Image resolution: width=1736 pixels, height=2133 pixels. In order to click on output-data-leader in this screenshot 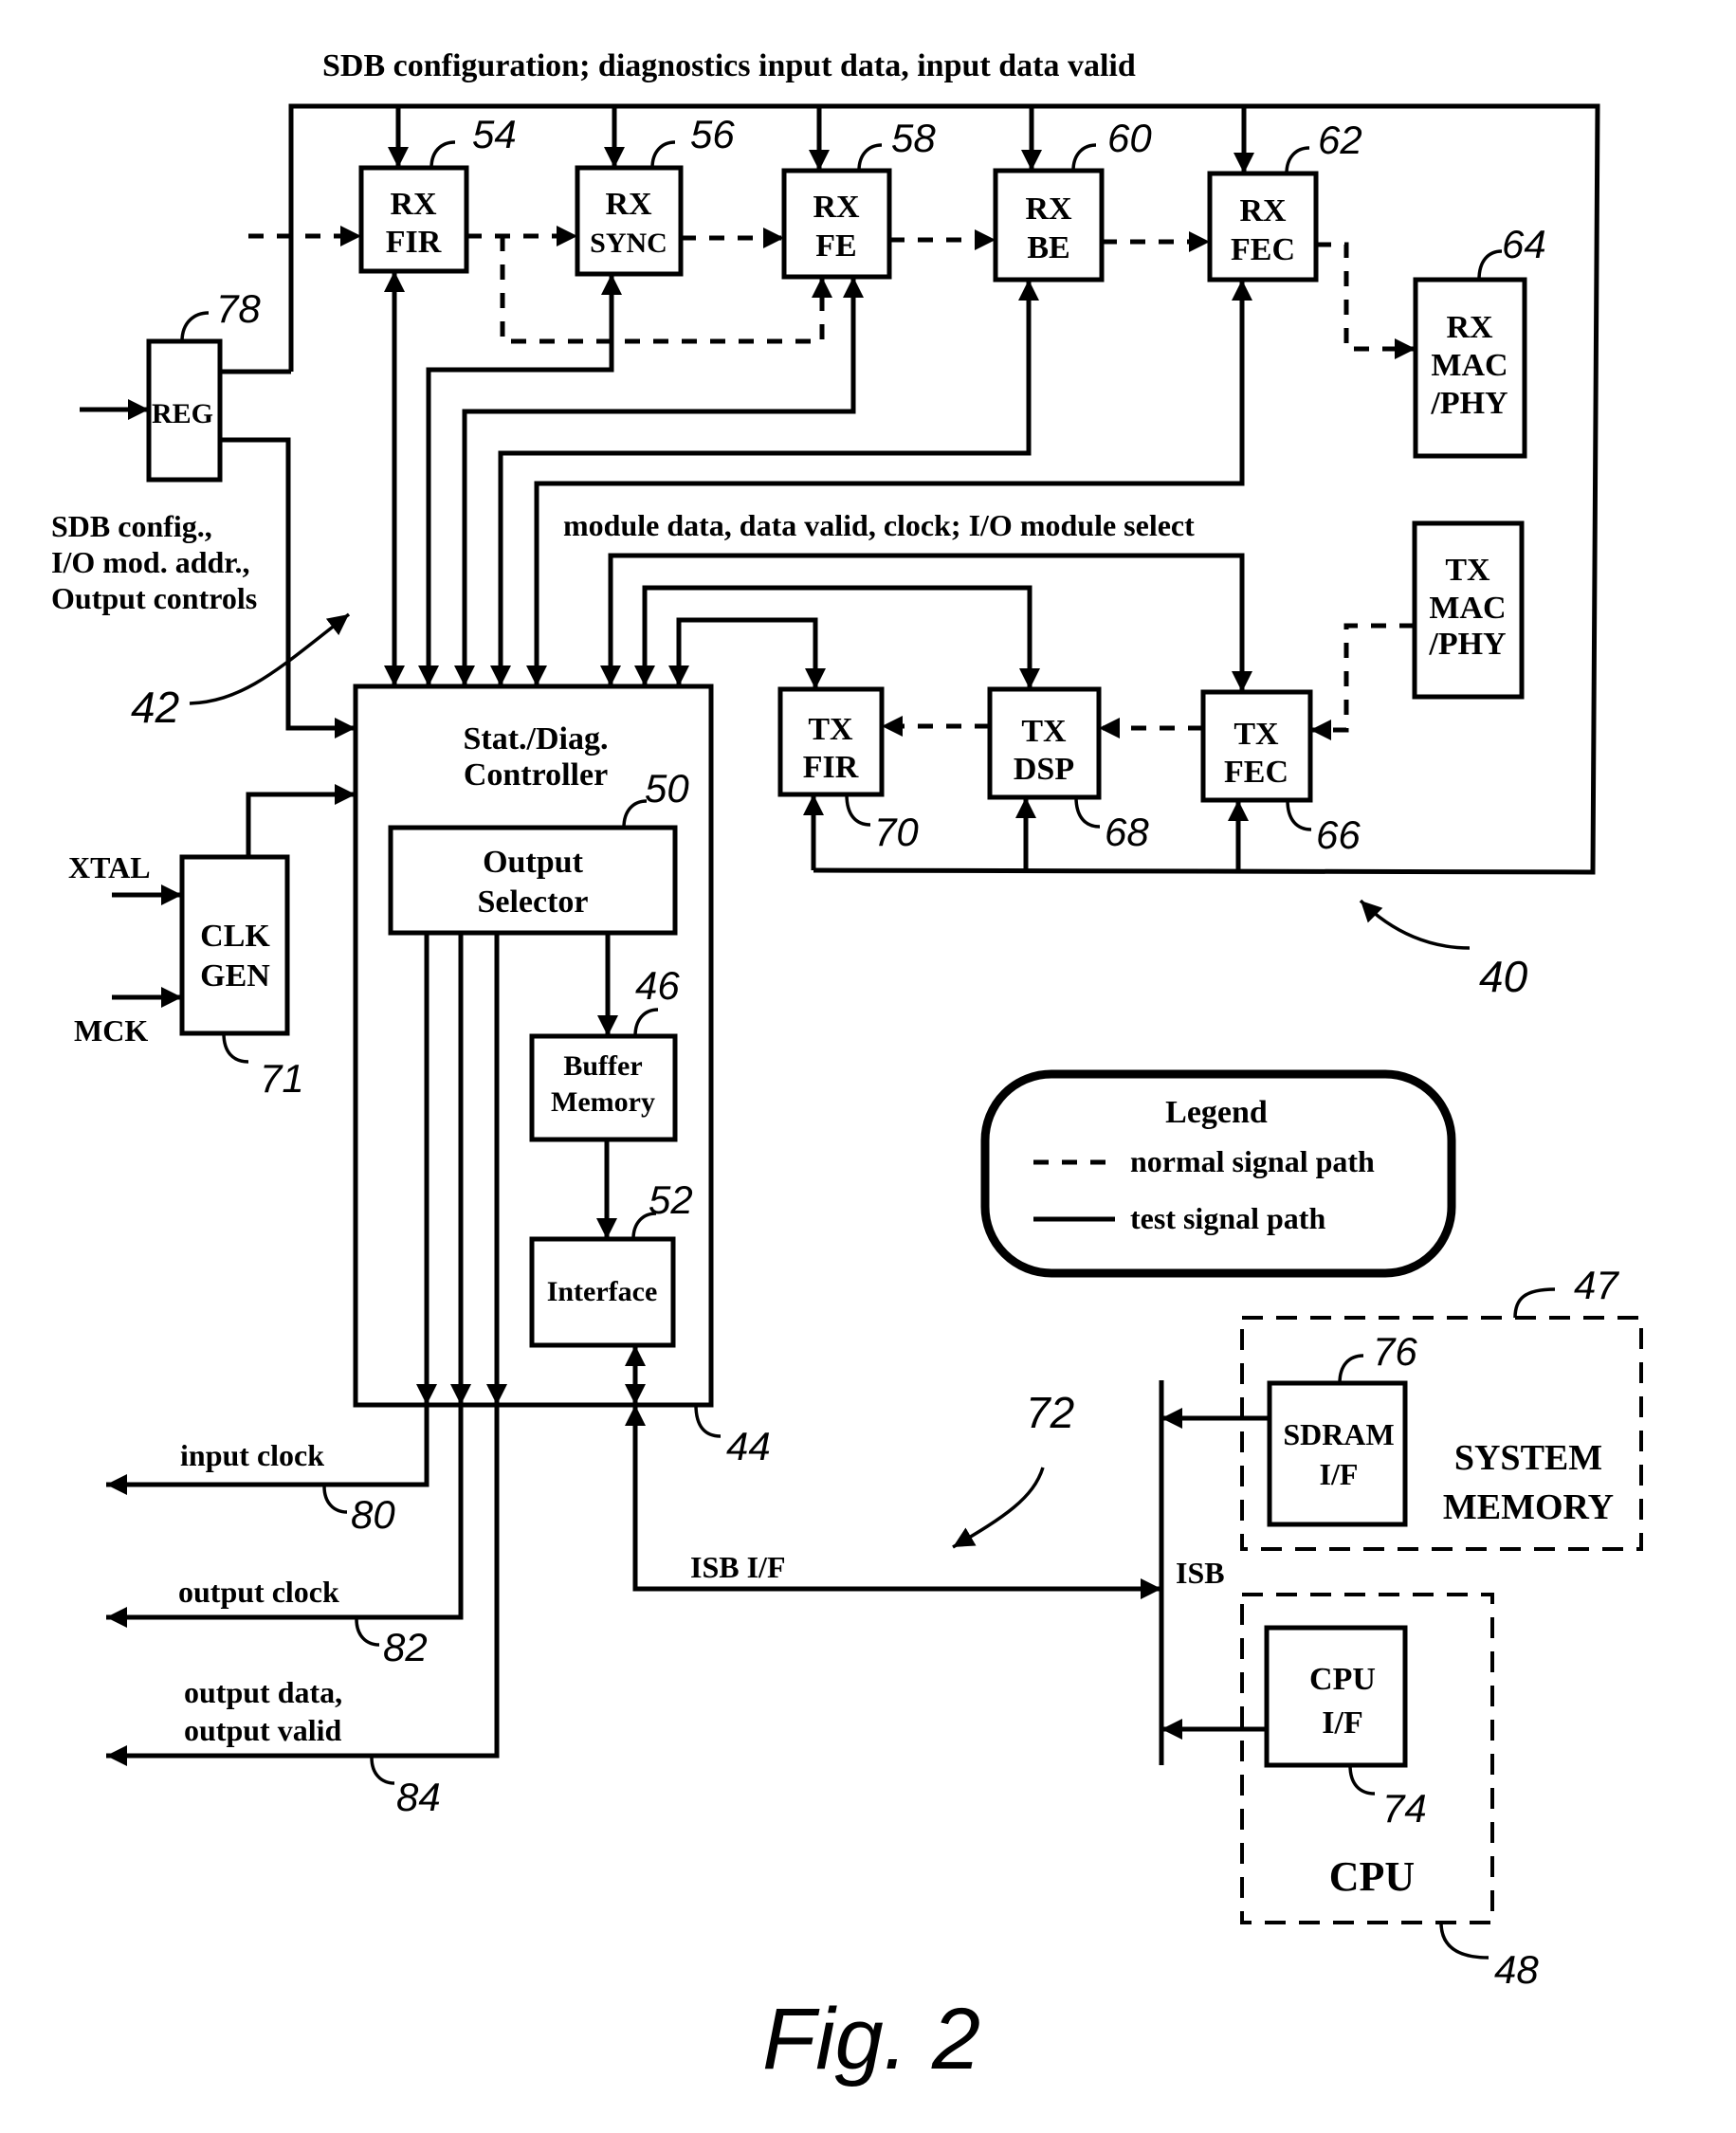, I will do `click(382, 1771)`.